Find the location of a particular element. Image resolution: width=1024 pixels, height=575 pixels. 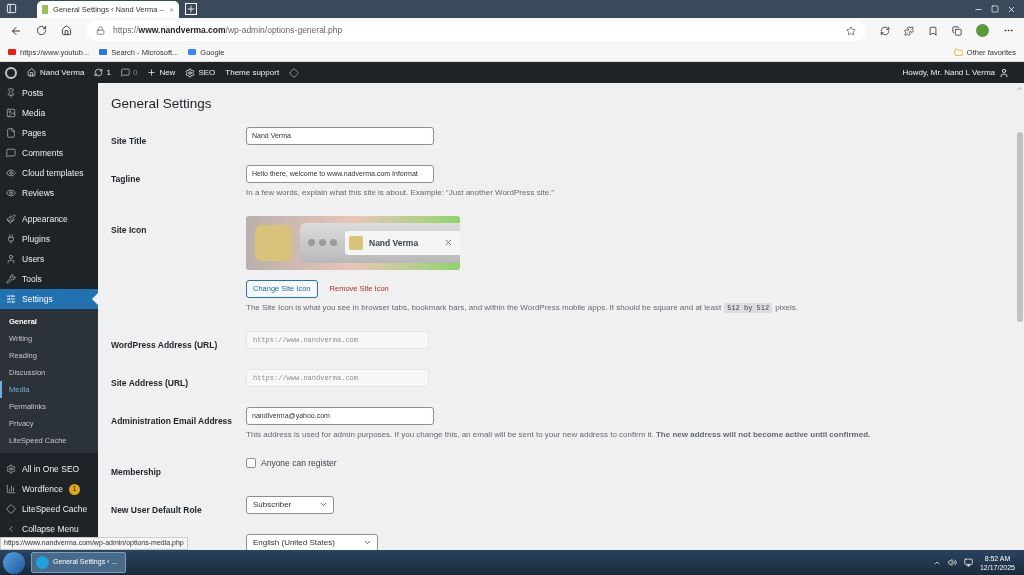

sidebar-item: All in One SEO is located at coordinates (49, 469).